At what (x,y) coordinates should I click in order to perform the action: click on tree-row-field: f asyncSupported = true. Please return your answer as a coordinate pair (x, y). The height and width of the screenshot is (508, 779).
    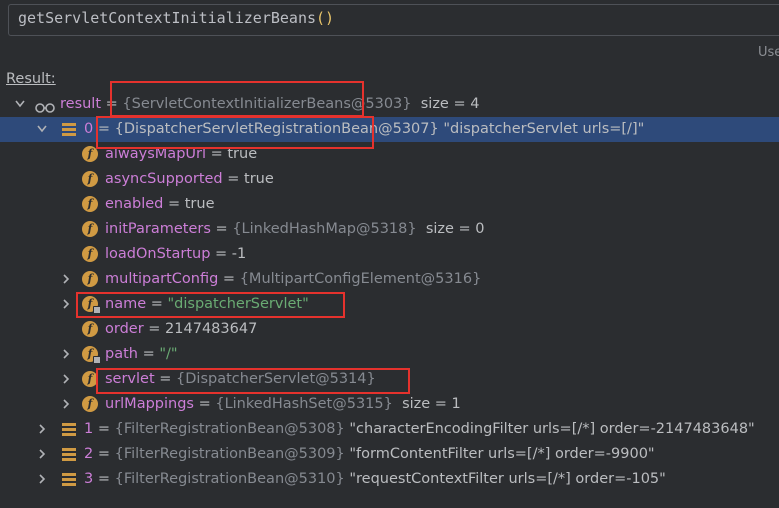
    Looking at the image, I should click on (389, 179).